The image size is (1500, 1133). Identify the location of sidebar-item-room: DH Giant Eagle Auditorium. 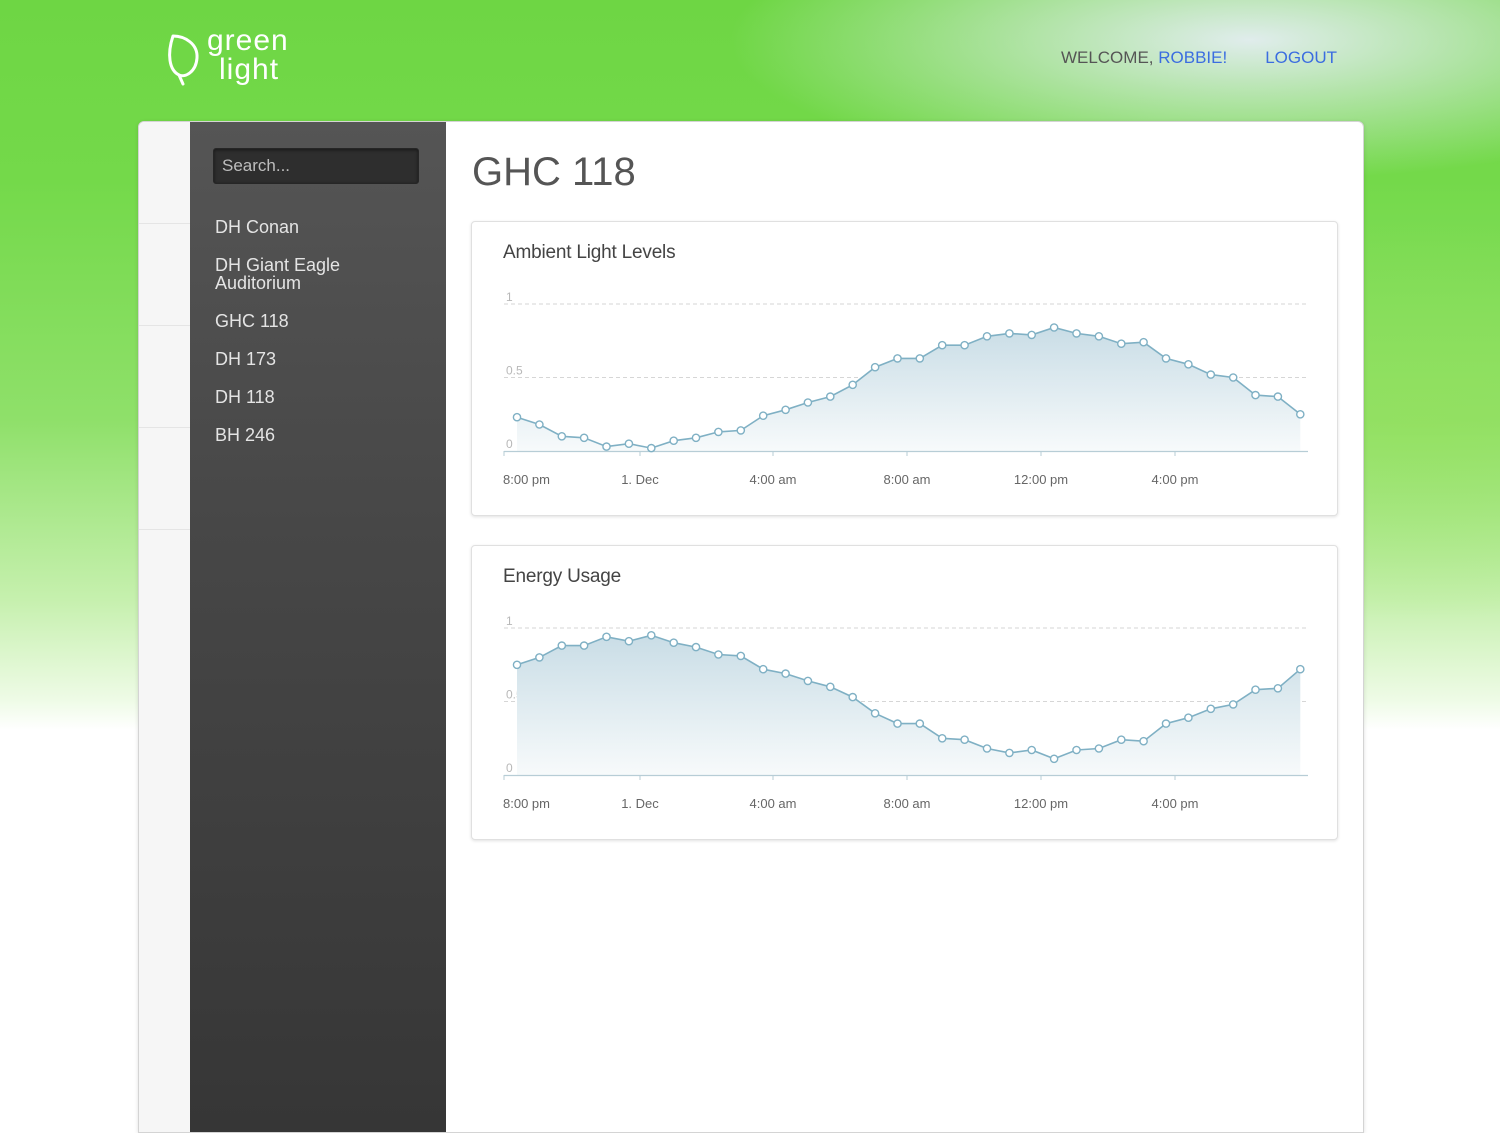
(320, 274).